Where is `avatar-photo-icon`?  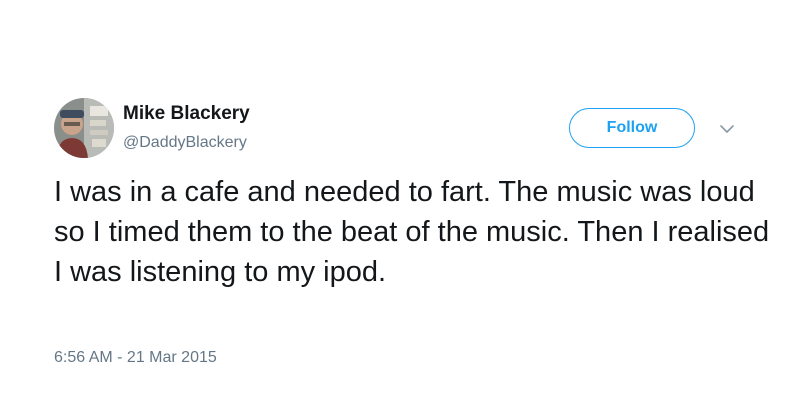 avatar-photo-icon is located at coordinates (84, 128).